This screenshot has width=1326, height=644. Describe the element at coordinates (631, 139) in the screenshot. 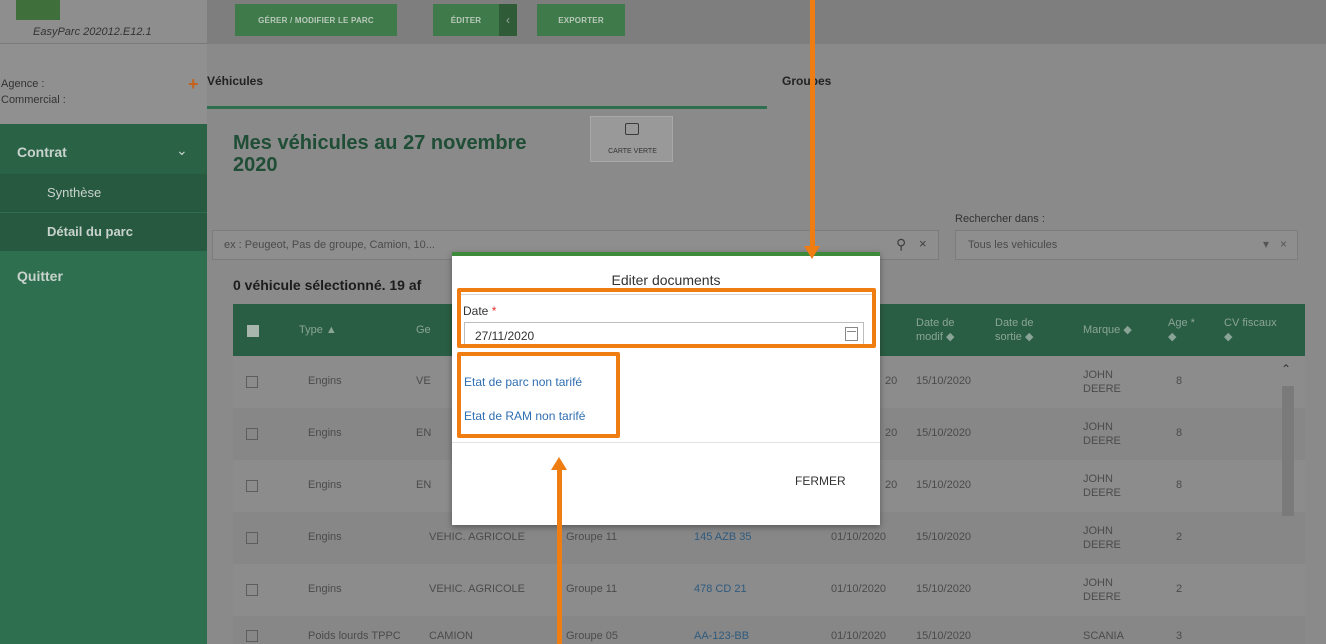

I see `carte-verte-button: CARTE VERTE` at that location.